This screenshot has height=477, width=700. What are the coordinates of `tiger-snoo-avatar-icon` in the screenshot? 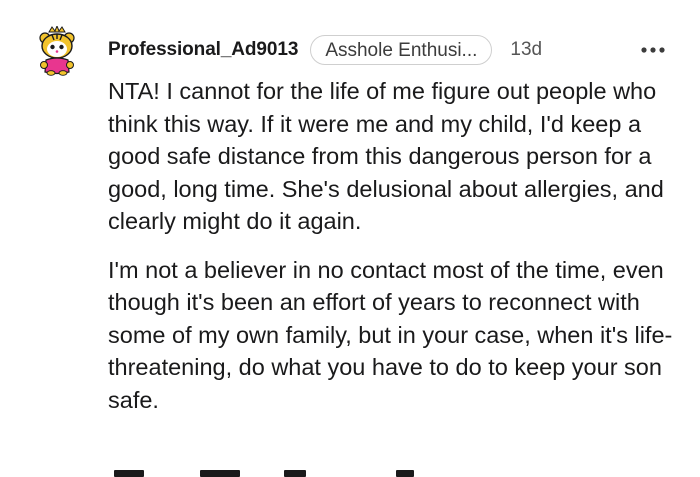 It's located at (57, 50).